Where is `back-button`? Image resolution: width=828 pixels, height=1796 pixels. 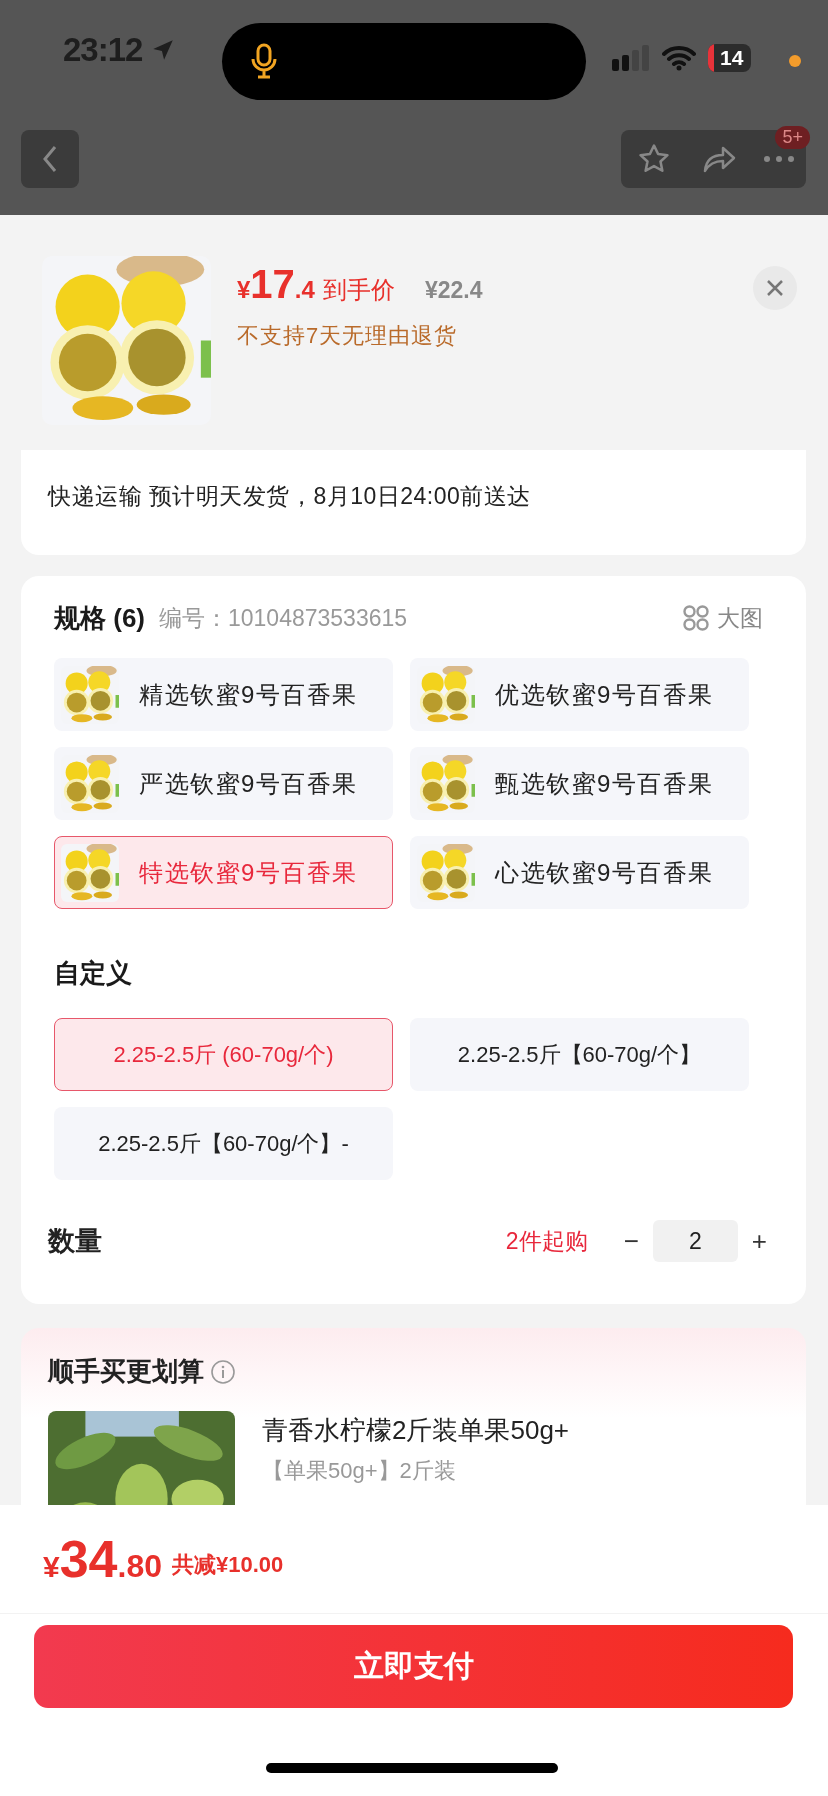 back-button is located at coordinates (50, 159).